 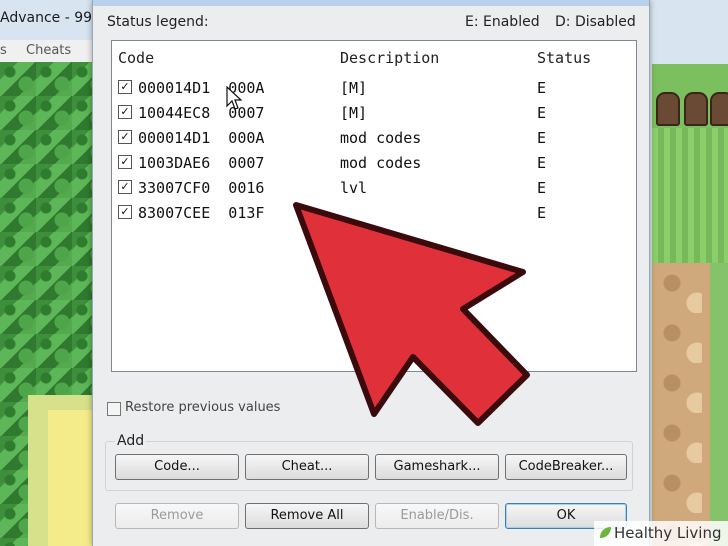 I want to click on cheat-list-header: Code Description Status, so click(x=374, y=58).